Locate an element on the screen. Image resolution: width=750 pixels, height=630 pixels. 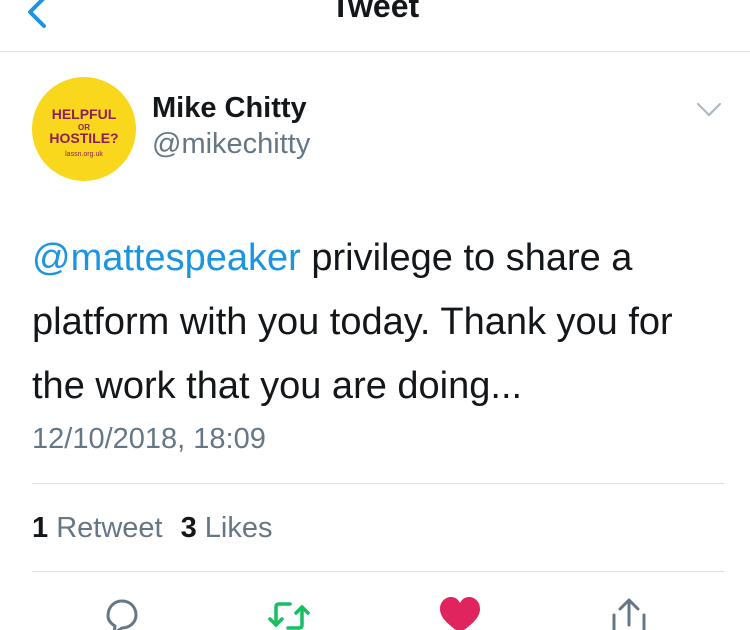
likes-stat: 3 Likes is located at coordinates (227, 528).